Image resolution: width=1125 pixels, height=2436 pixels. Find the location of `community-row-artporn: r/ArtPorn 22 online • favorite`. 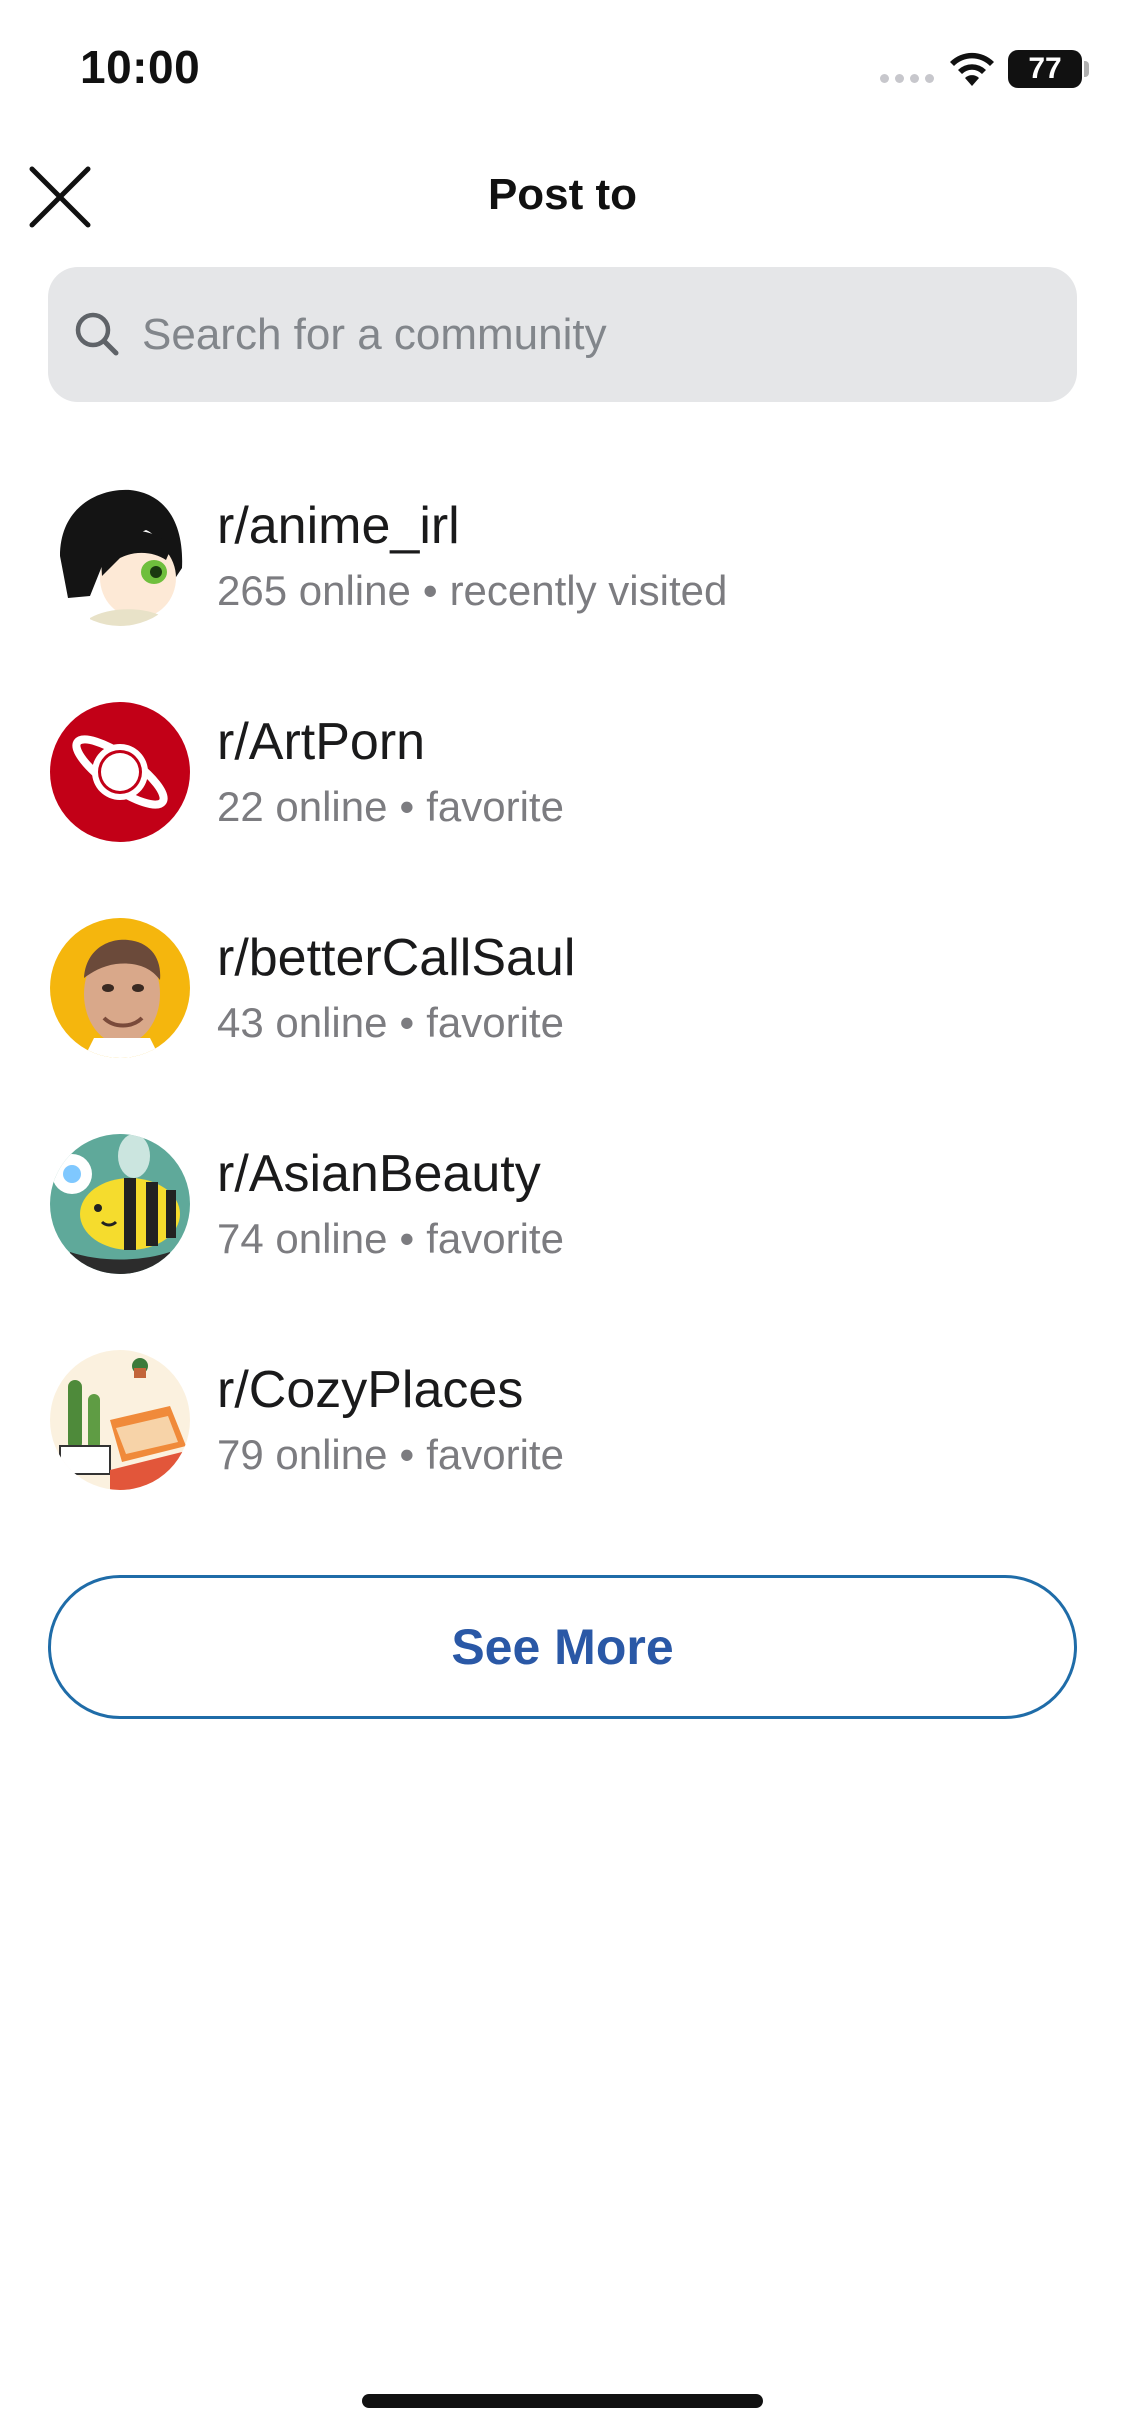

community-row-artporn: r/ArtPorn 22 online • favorite is located at coordinates (562, 794).